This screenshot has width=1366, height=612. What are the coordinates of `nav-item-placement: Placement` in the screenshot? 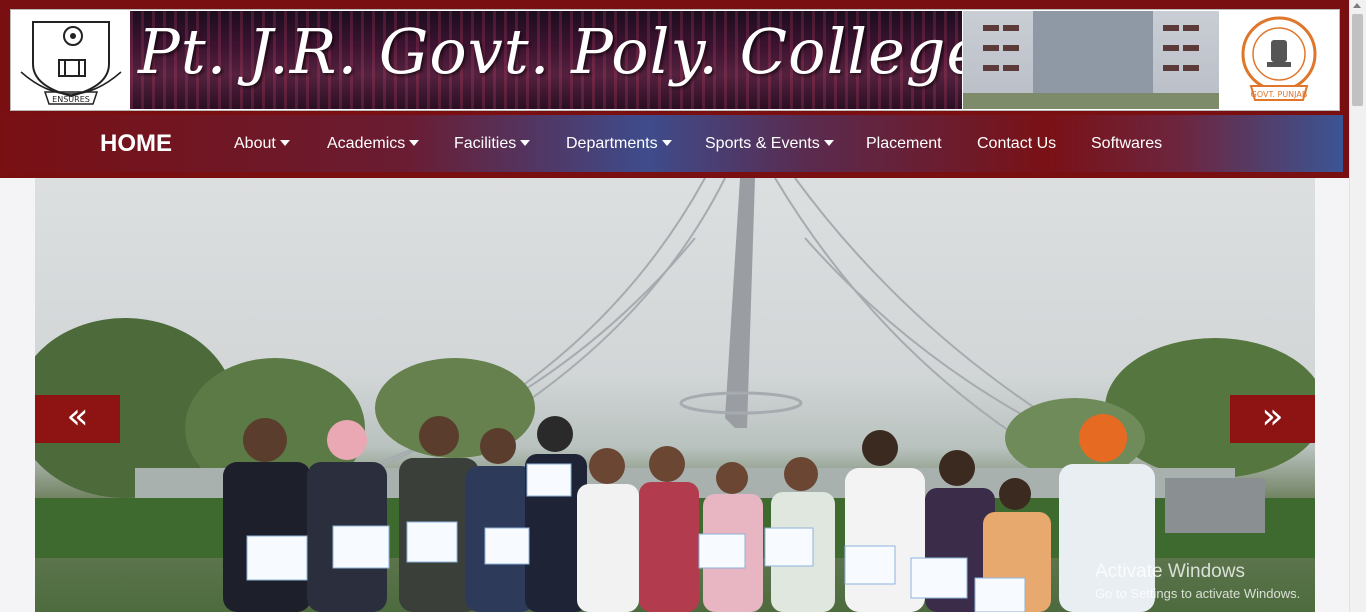 It's located at (904, 143).